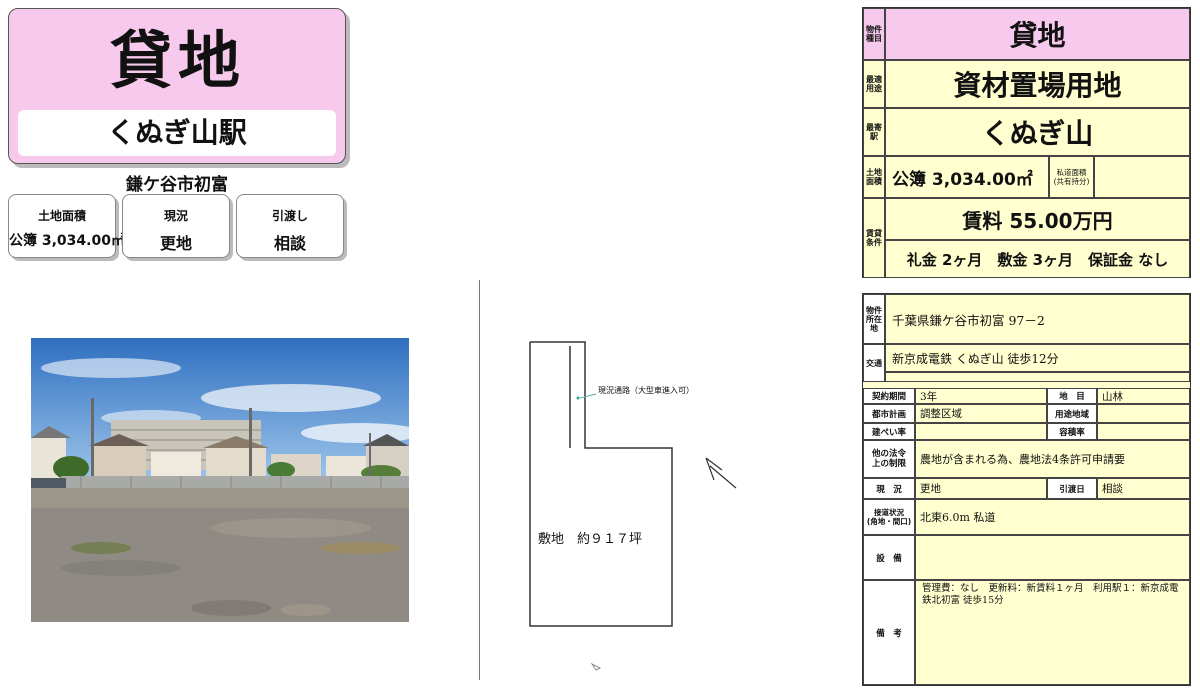 This screenshot has width=1200, height=700. I want to click on road-access-label: 接道状況 (角地・間口), so click(889, 517).